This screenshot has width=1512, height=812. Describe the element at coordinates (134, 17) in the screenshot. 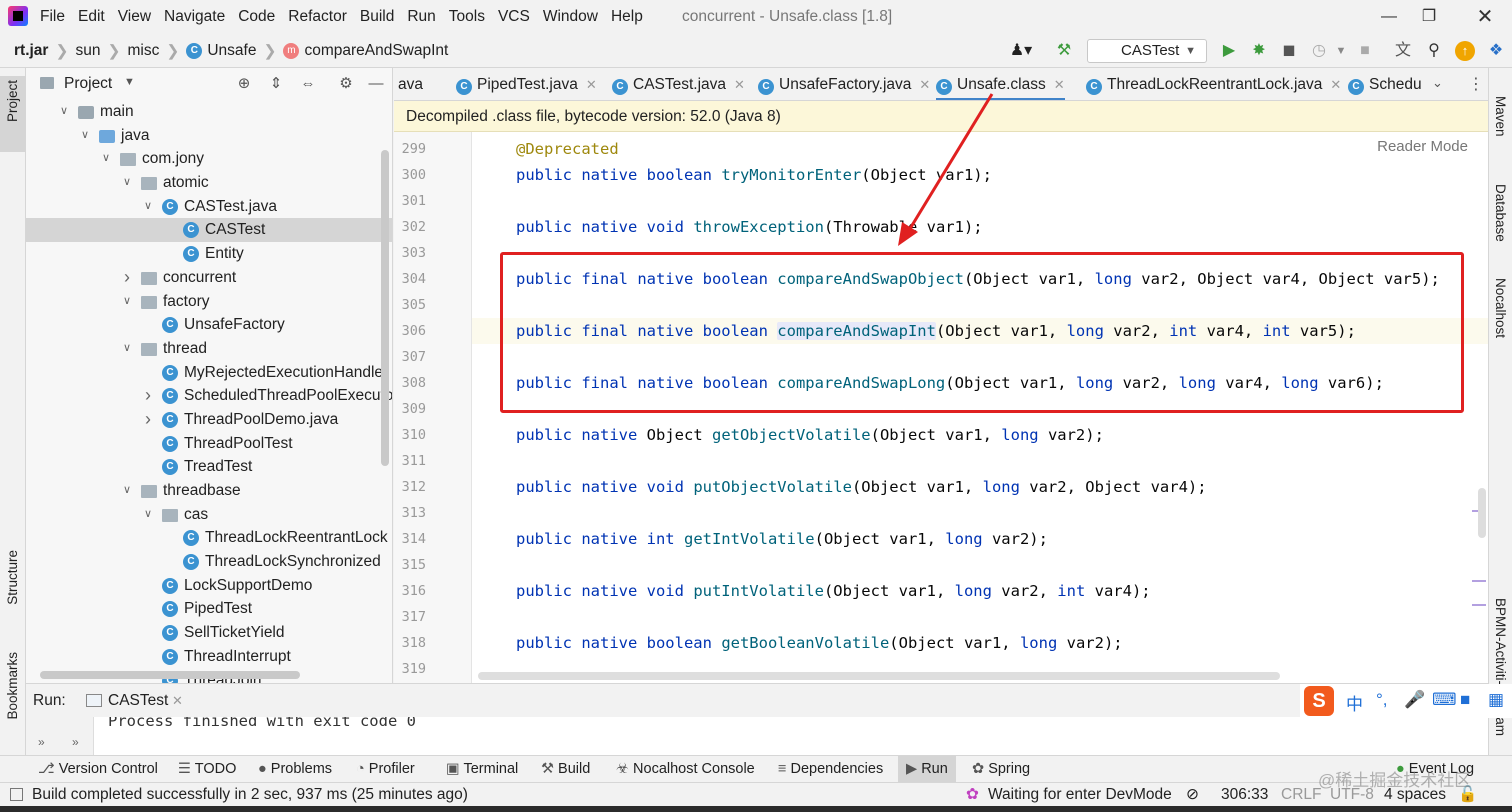

I see `menu-view: View` at that location.